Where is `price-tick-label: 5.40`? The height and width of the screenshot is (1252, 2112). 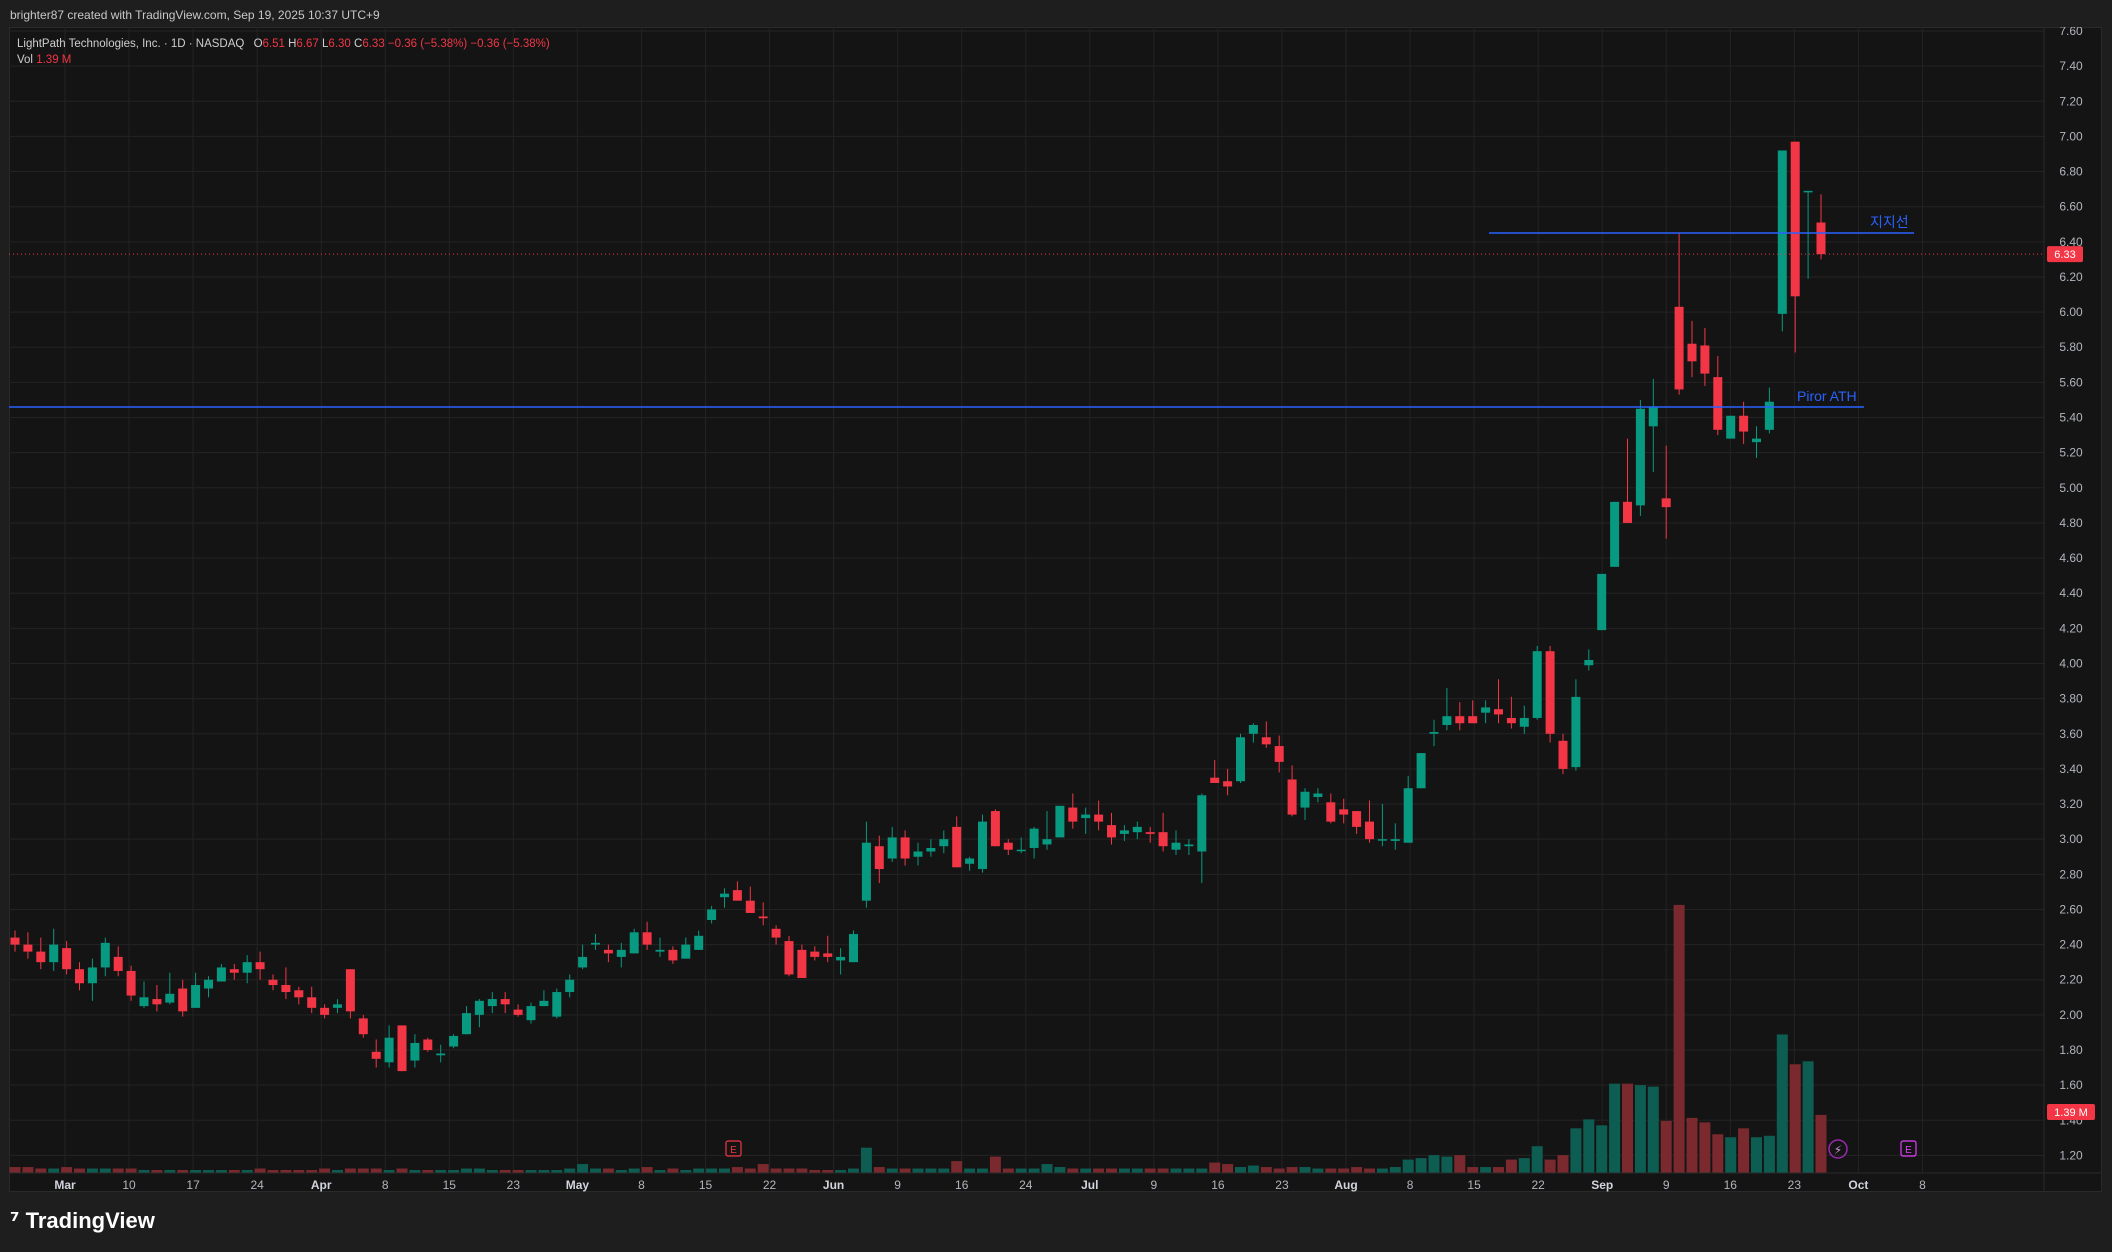 price-tick-label: 5.40 is located at coordinates (2071, 418).